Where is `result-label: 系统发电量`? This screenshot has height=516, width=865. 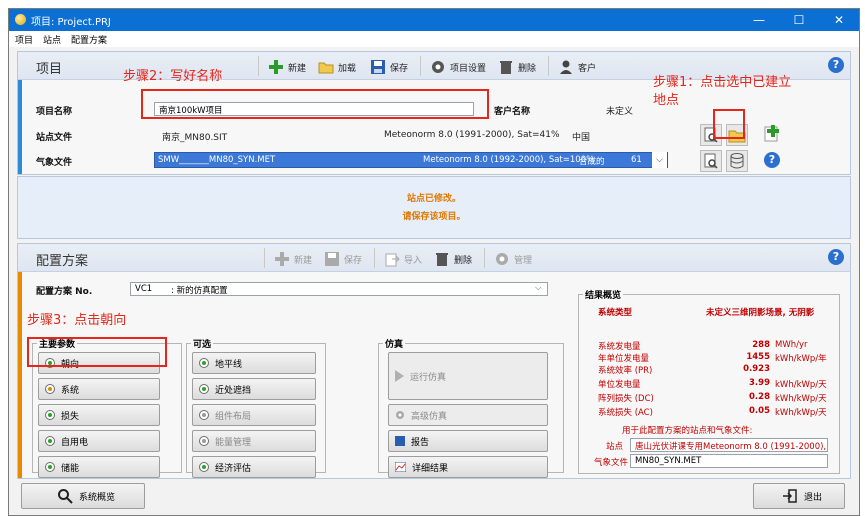 result-label: 系统发电量 is located at coordinates (619, 347).